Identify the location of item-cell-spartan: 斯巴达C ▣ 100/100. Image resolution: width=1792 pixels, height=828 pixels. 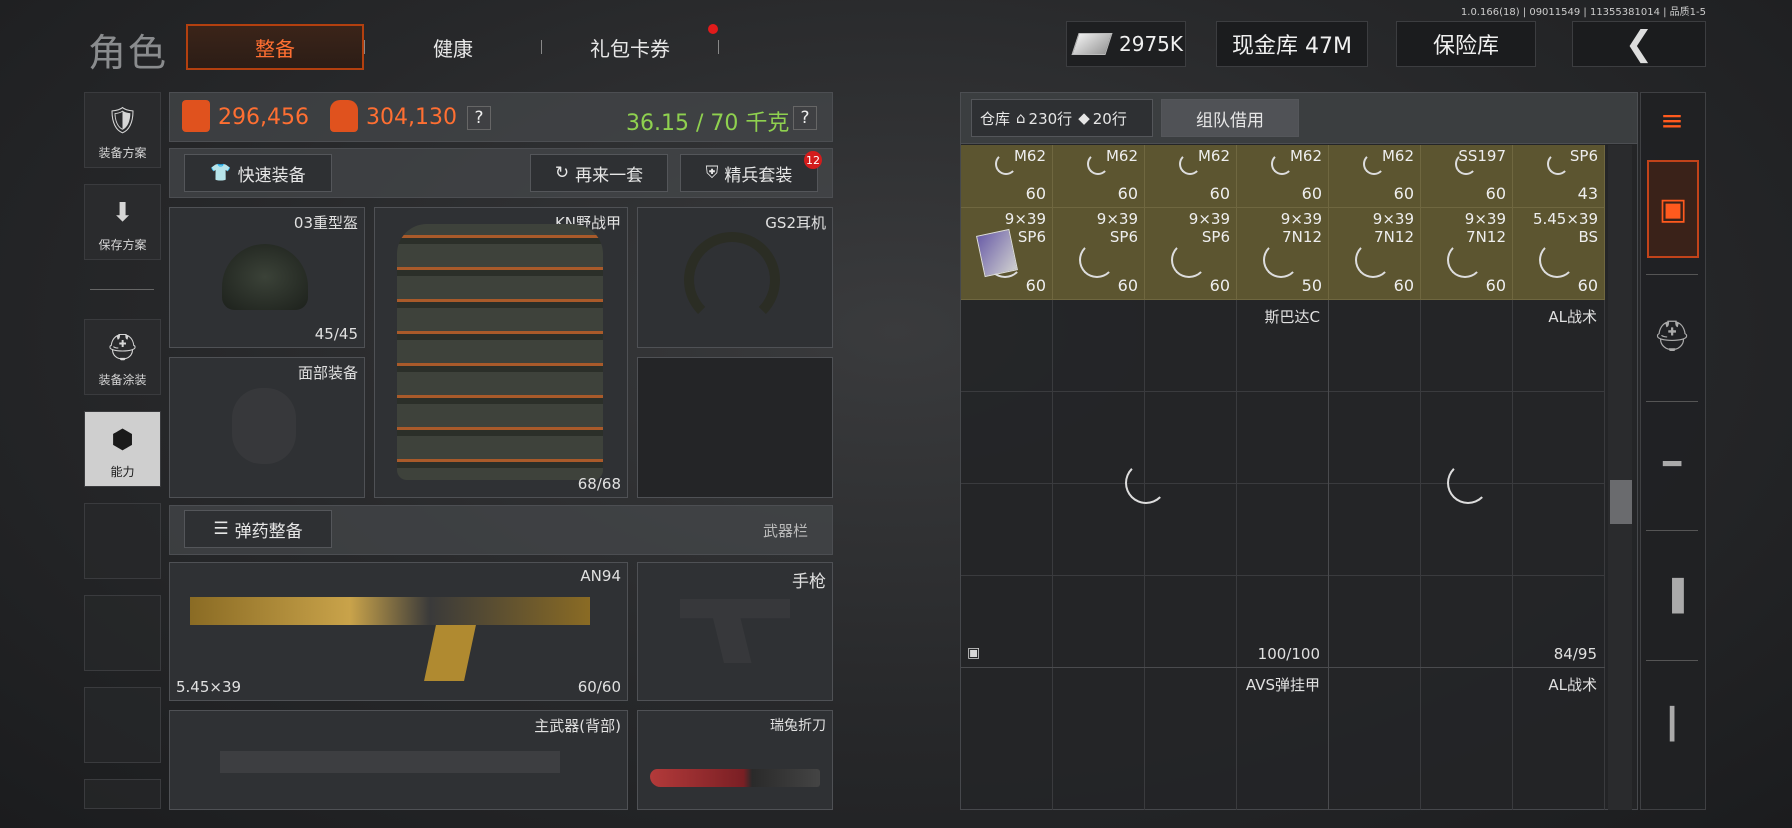
(1145, 484).